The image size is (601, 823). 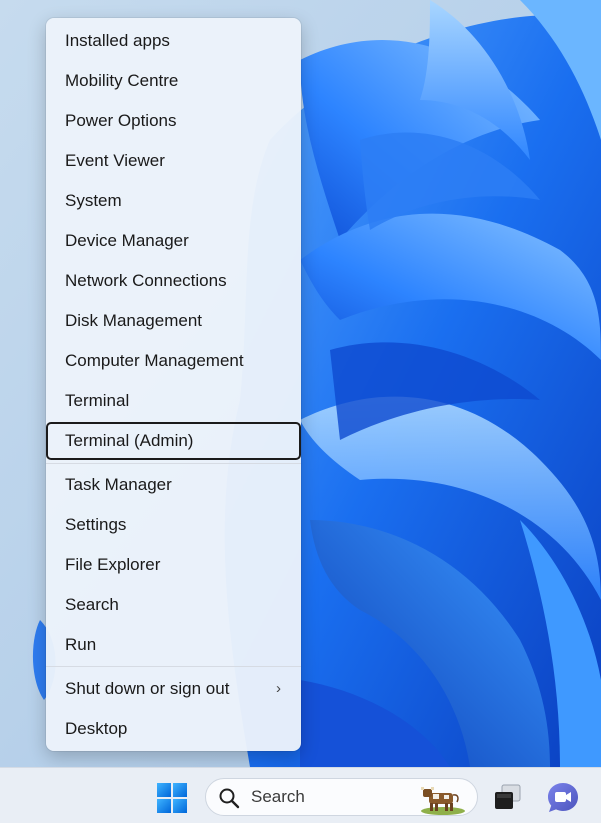 What do you see at coordinates (96, 524) in the screenshot?
I see `menu-item-label: Settings` at bounding box center [96, 524].